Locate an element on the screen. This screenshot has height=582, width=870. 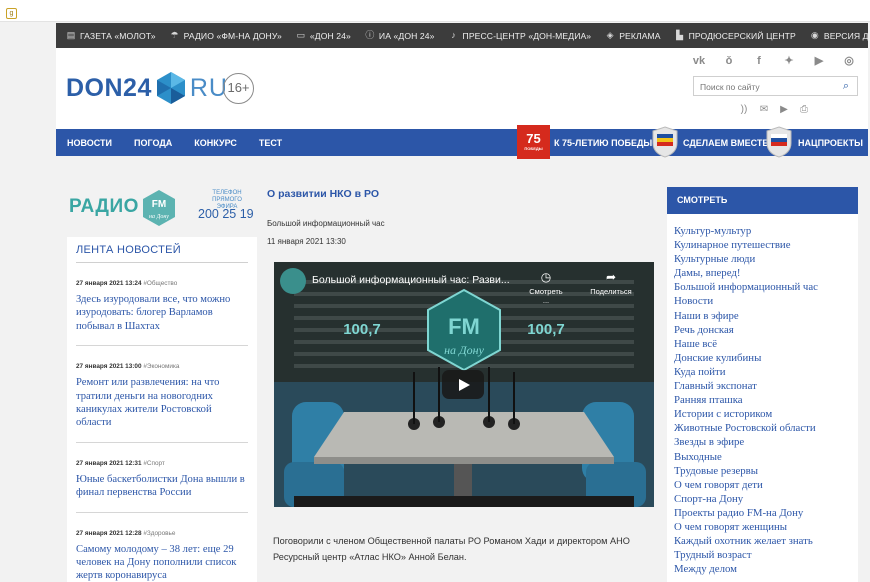
instagram-icon: ◎ is located at coordinates (849, 61).